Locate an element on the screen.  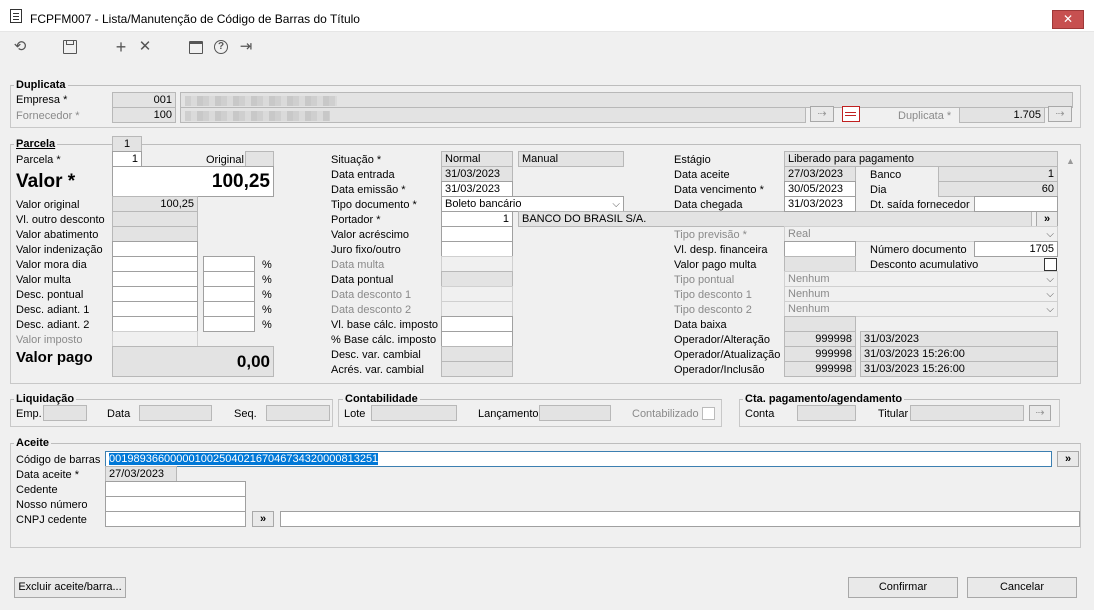
dt-saida-field is located at coordinates (1016, 204).